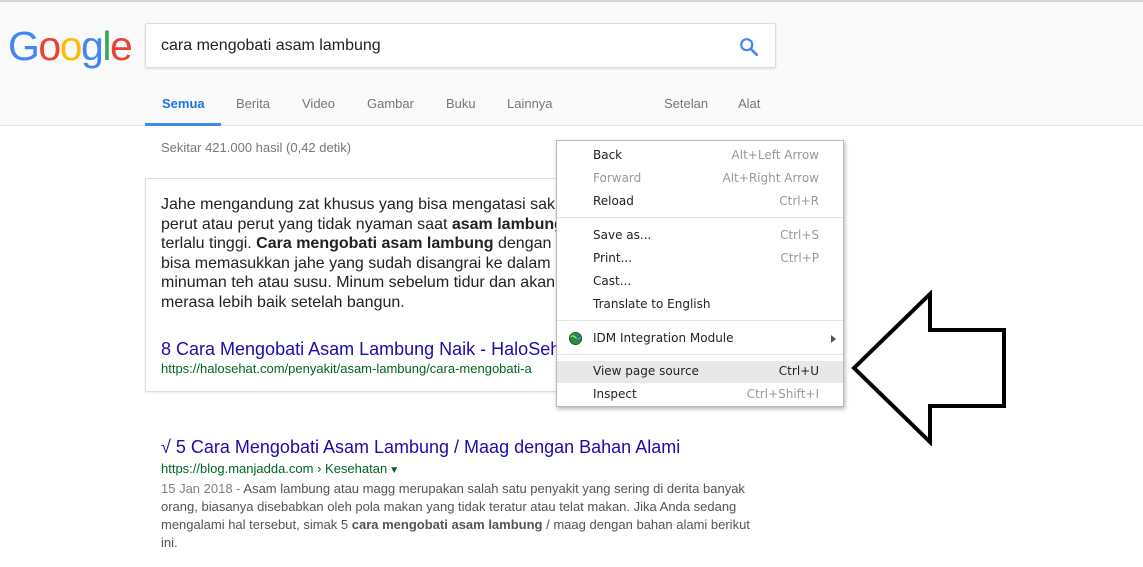 The height and width of the screenshot is (567, 1143). I want to click on menu-item-forward: Forward Alt+Right Arrow, so click(700, 179).